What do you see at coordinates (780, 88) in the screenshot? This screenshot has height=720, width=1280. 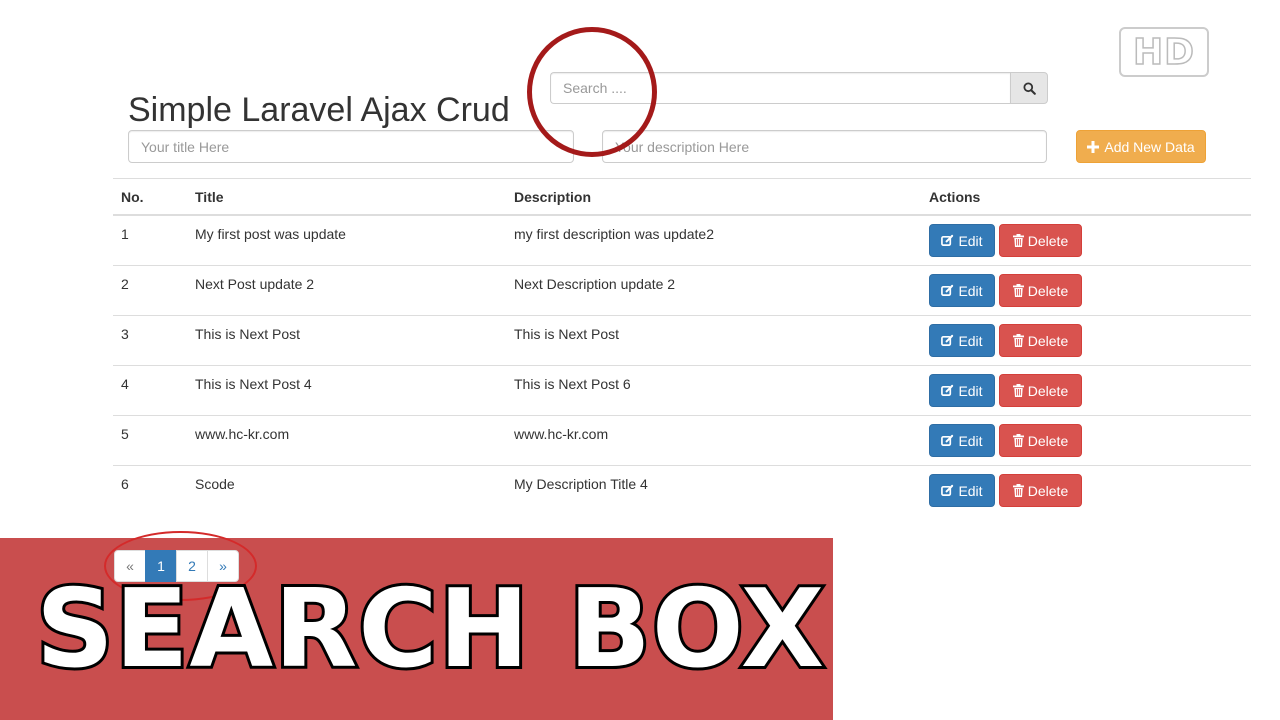 I see `search-input` at bounding box center [780, 88].